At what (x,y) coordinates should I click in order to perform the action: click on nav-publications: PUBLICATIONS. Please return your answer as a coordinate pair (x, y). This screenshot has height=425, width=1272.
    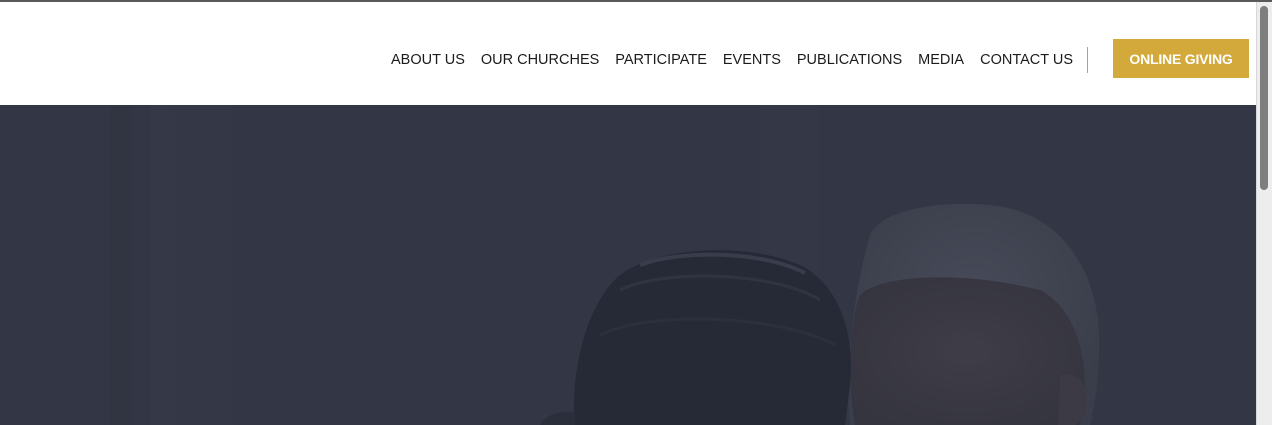
    Looking at the image, I should click on (849, 60).